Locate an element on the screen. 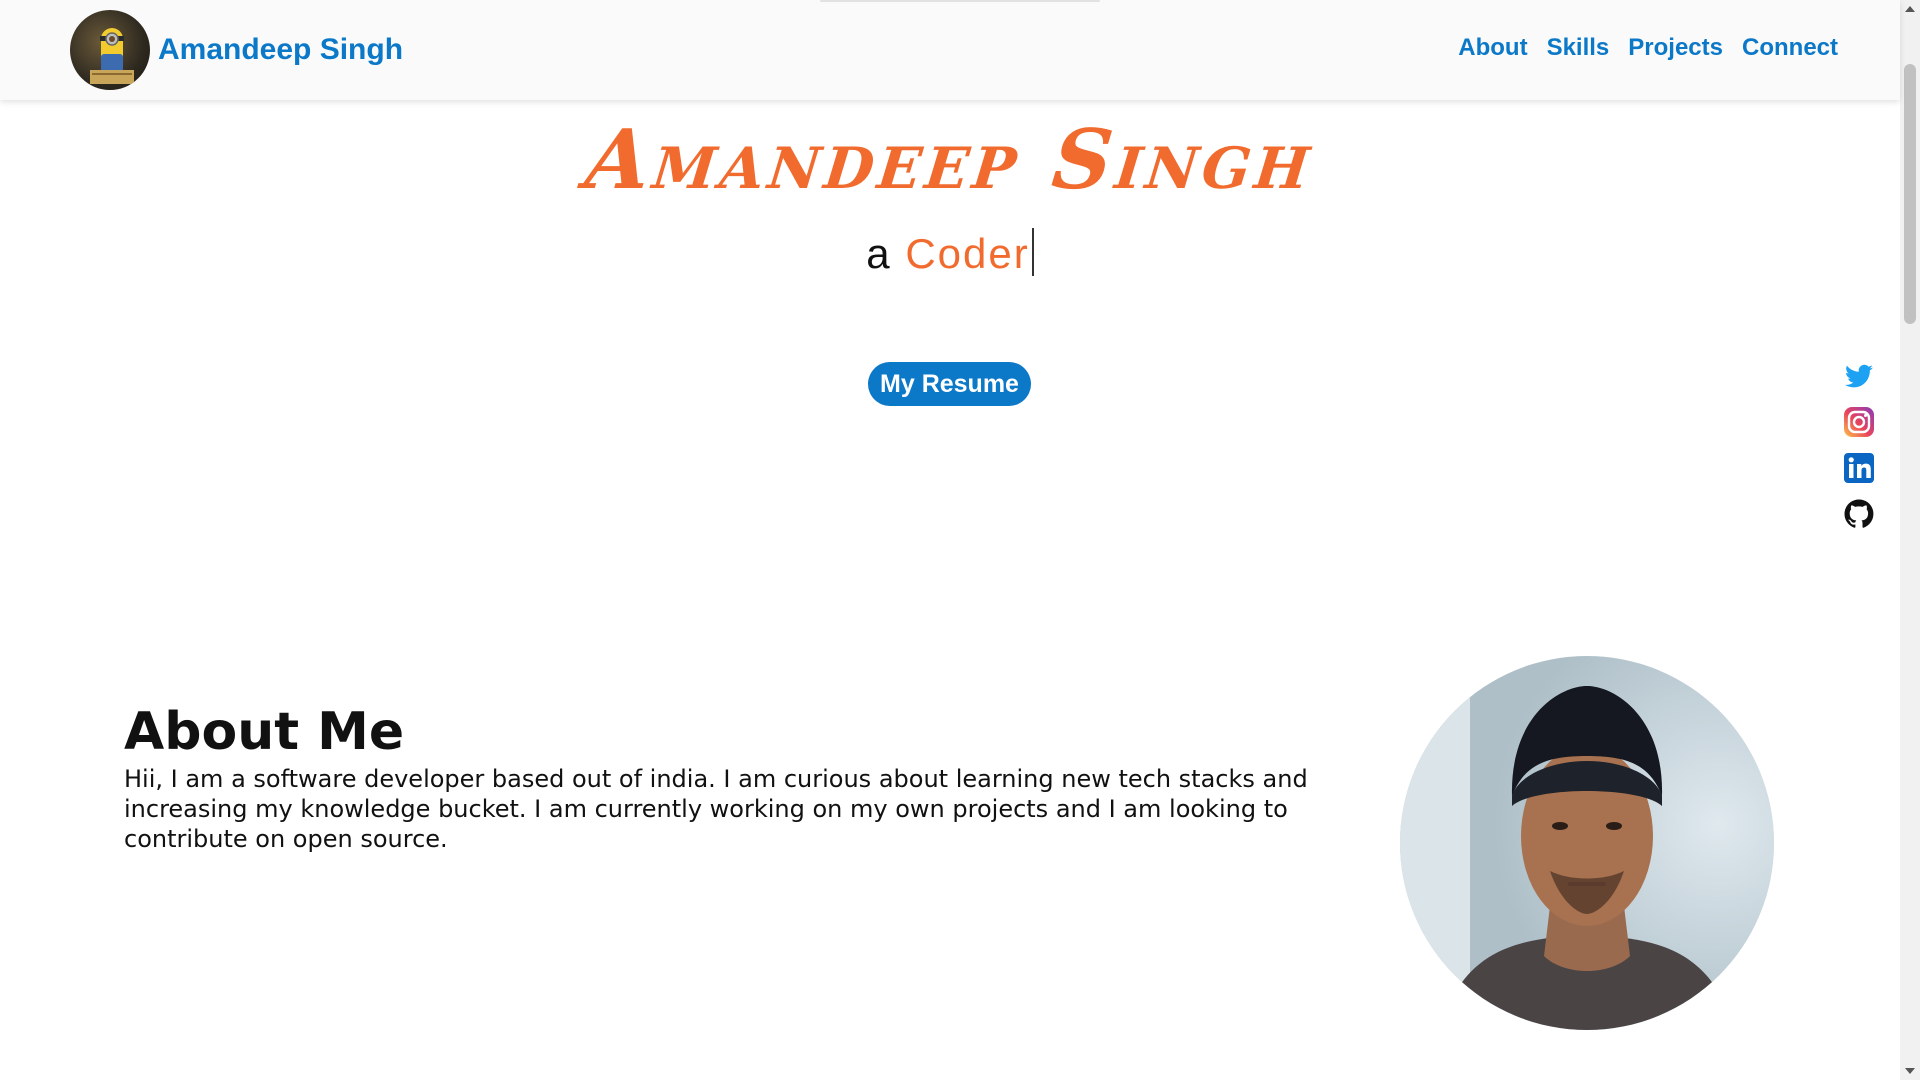 The width and height of the screenshot is (1920, 1080). profile-person-illustration is located at coordinates (1587, 843).